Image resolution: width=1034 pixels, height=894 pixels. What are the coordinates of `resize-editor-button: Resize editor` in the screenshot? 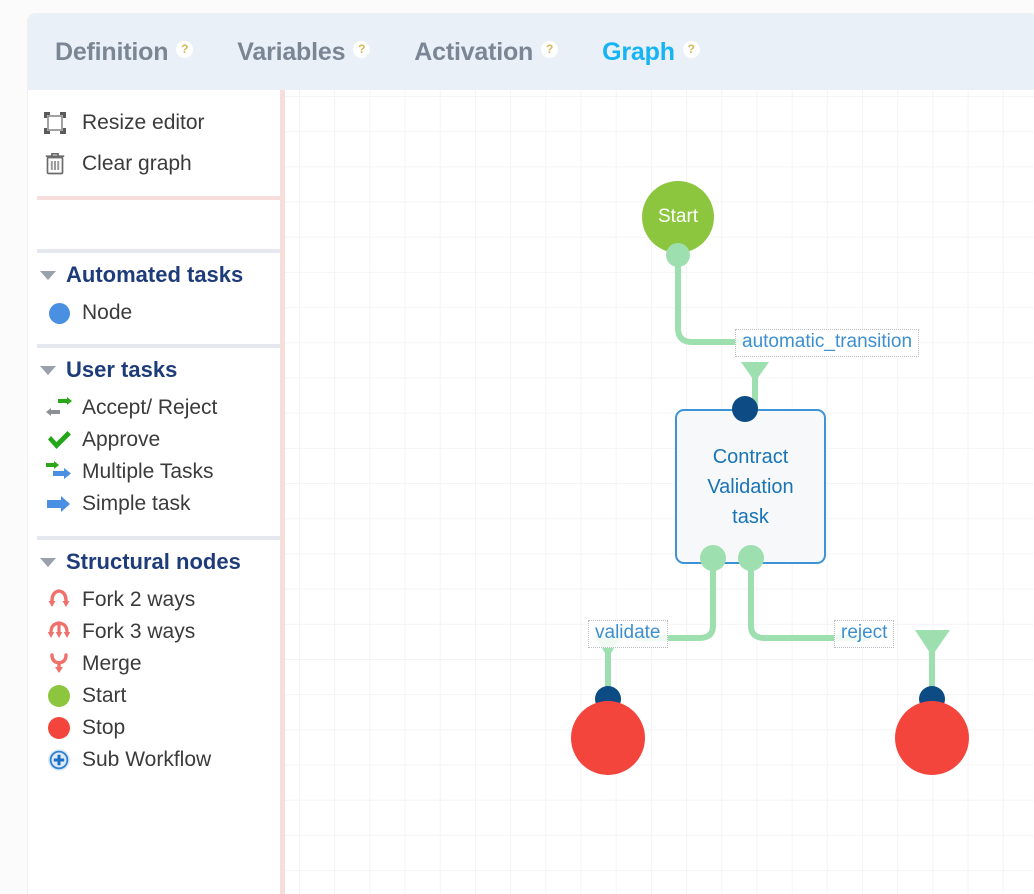 It's located at (154, 122).